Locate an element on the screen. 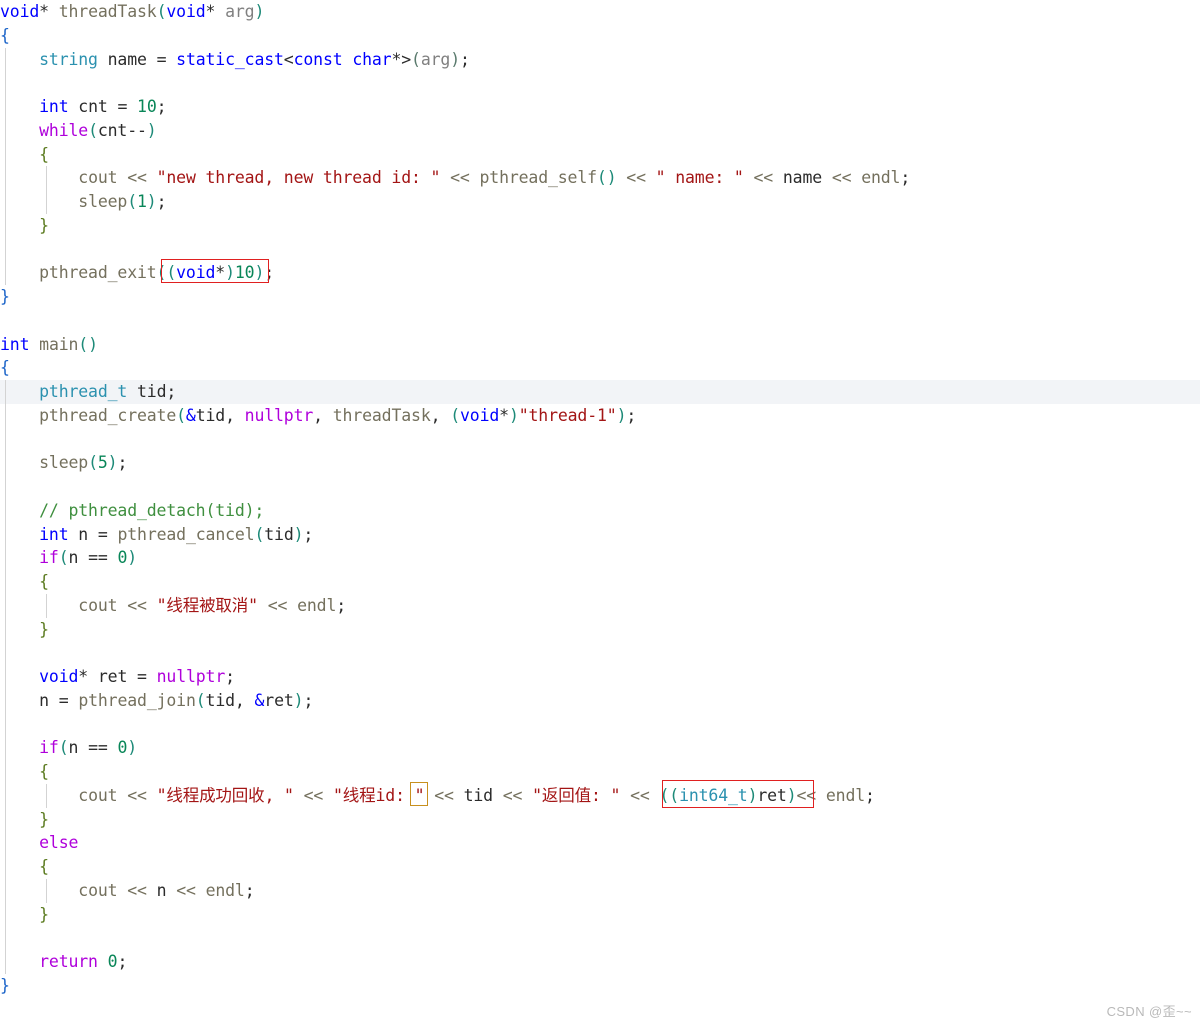 This screenshot has height=1023, width=1200. code-line: while(cnt--) is located at coordinates (600, 130).